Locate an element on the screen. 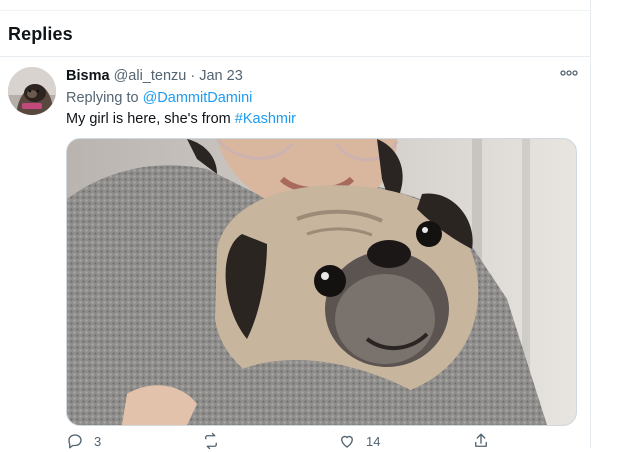 This screenshot has width=618, height=452. hashtag-link: #Kashmir is located at coordinates (265, 119).